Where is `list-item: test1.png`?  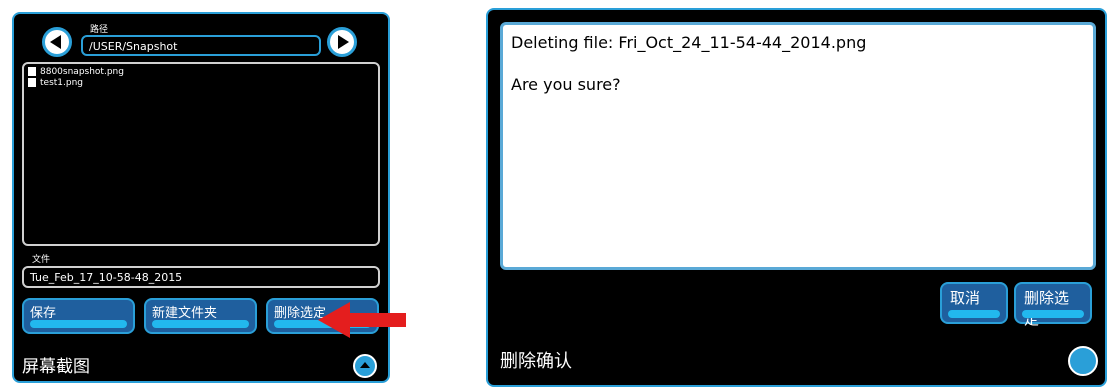
list-item: test1.png is located at coordinates (201, 82).